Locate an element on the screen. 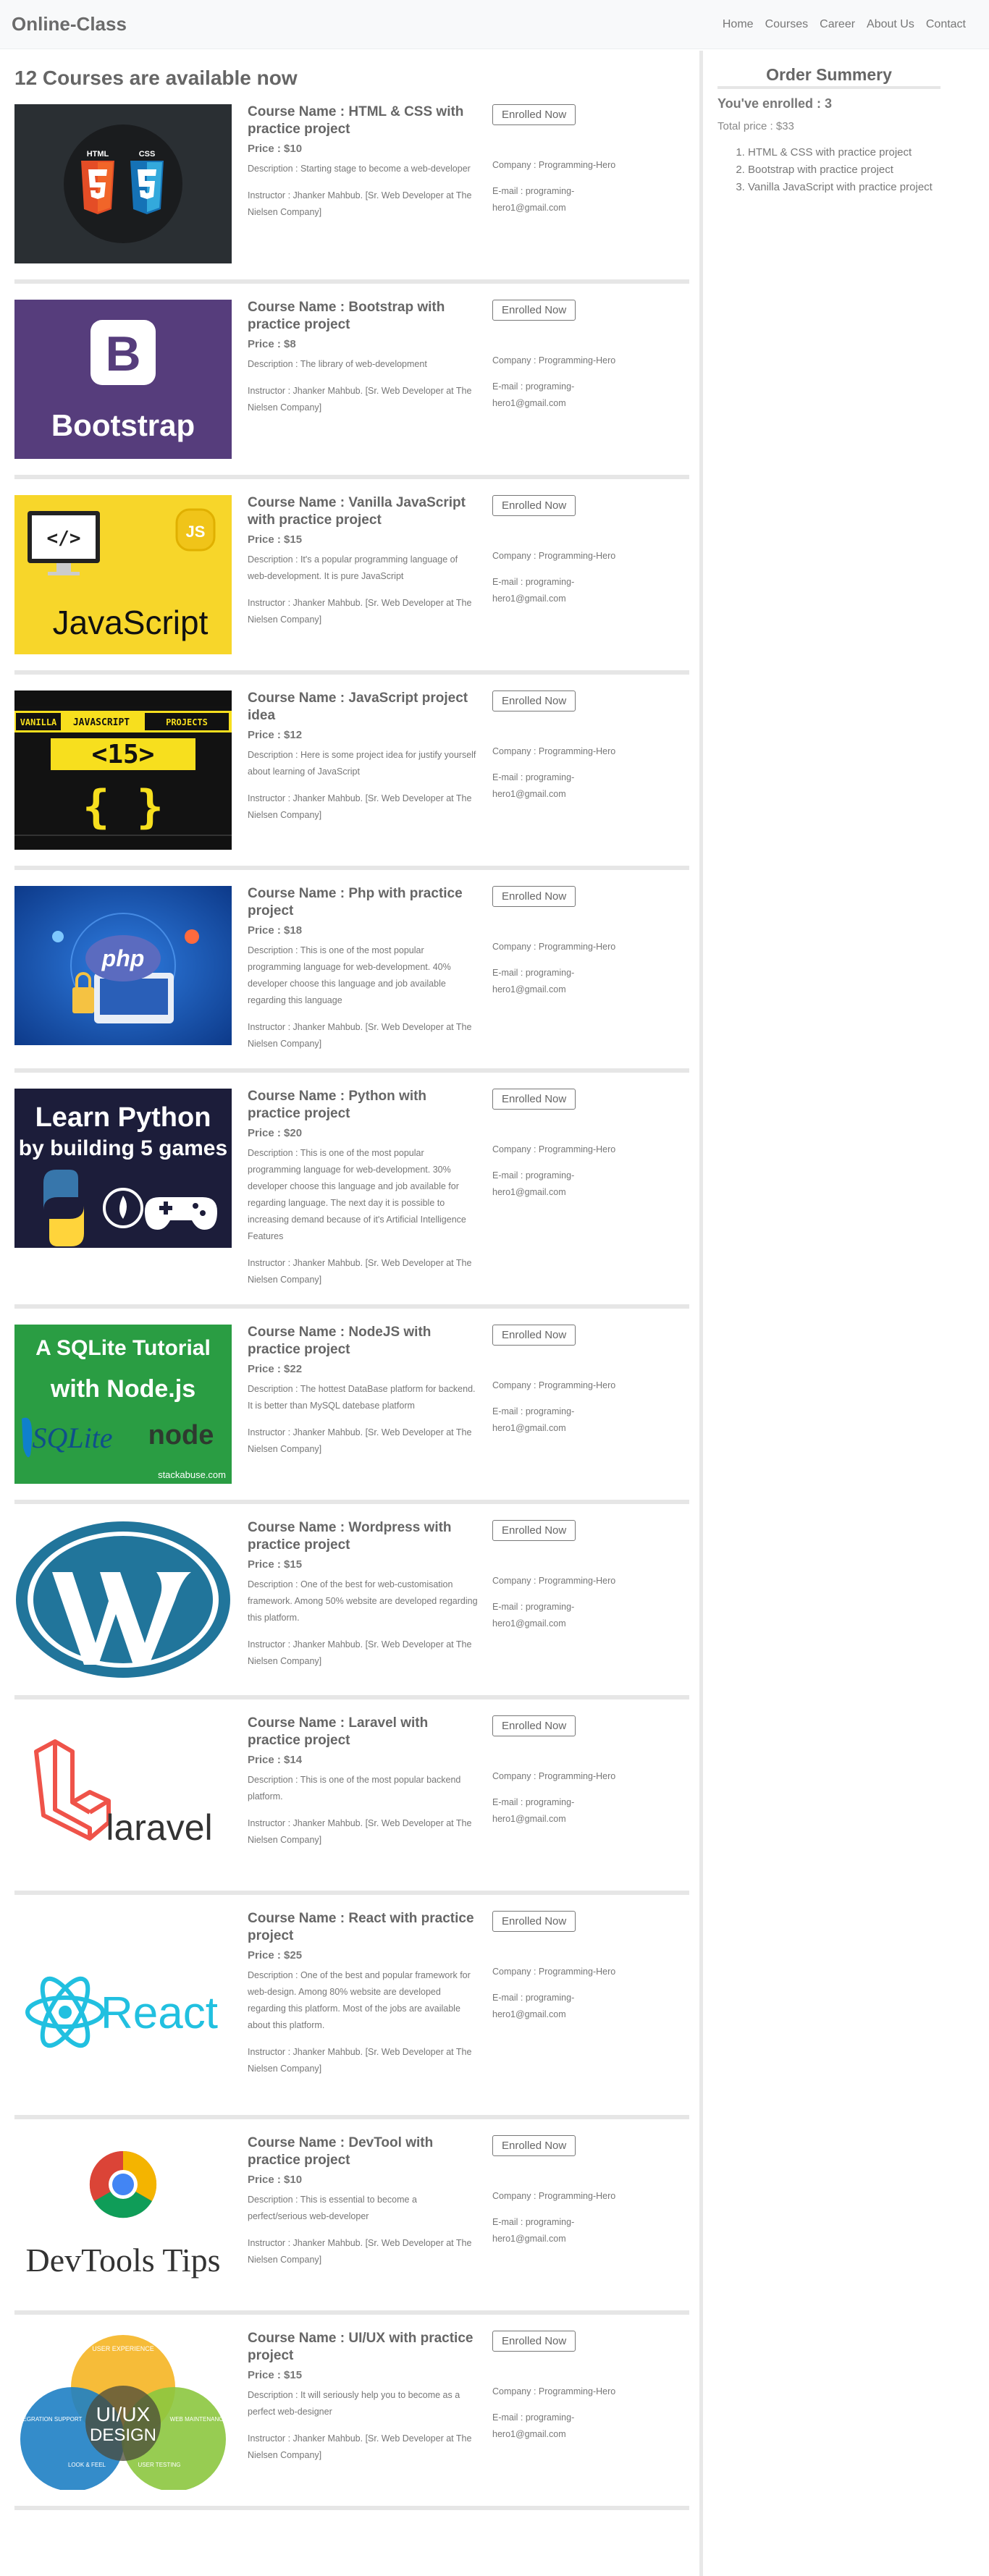 The height and width of the screenshot is (2576, 989). wordpress-logo-thumbnail is located at coordinates (123, 1599).